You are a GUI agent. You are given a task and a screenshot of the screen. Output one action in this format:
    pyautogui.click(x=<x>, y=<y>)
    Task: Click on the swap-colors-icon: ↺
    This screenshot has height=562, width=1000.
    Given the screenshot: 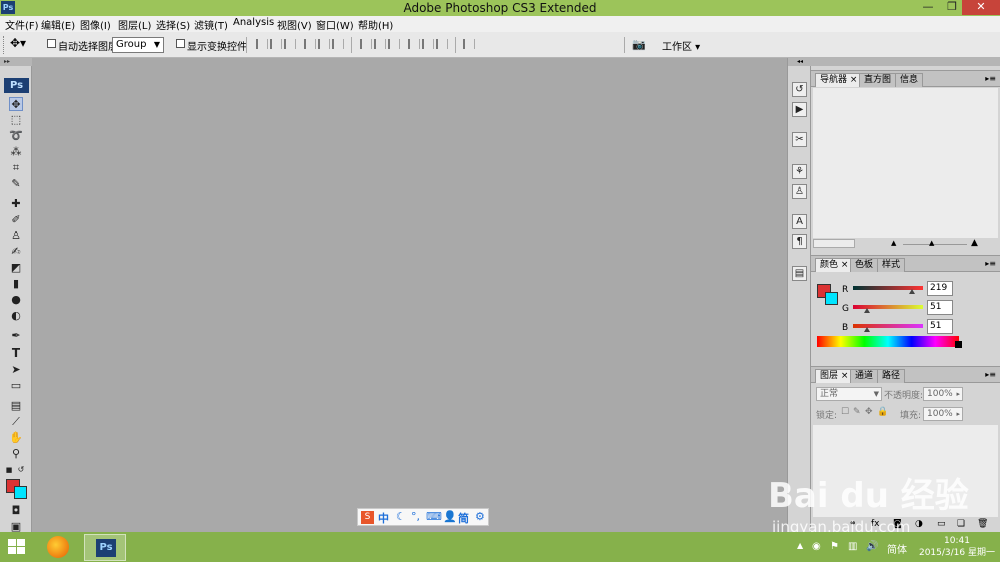 What is the action you would take?
    pyautogui.click(x=21, y=470)
    